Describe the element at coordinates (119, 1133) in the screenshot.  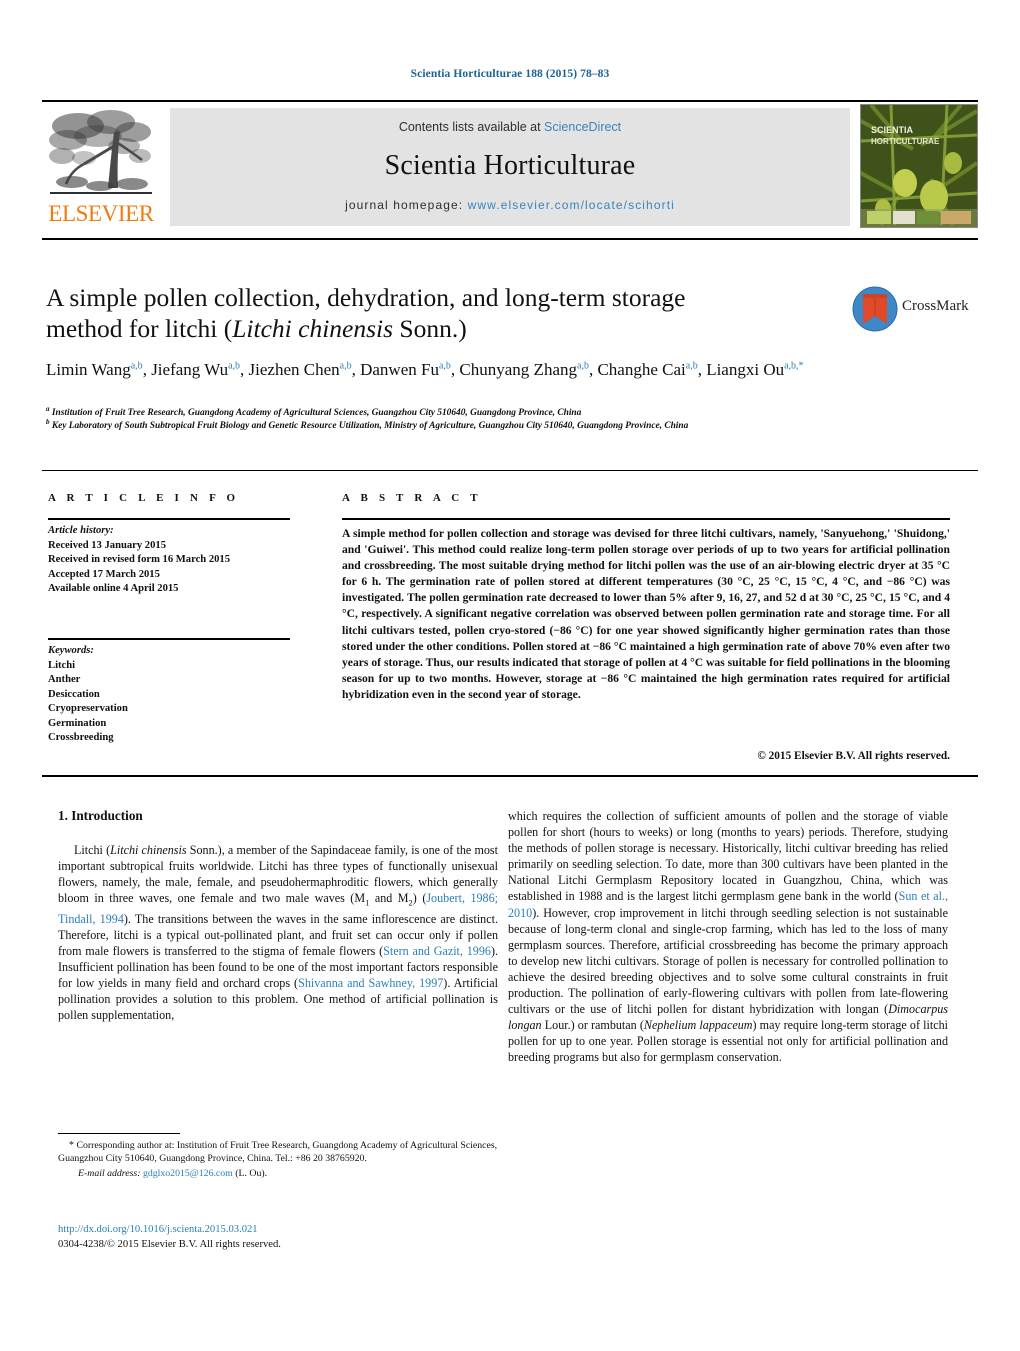
I see `footnote-separator` at that location.